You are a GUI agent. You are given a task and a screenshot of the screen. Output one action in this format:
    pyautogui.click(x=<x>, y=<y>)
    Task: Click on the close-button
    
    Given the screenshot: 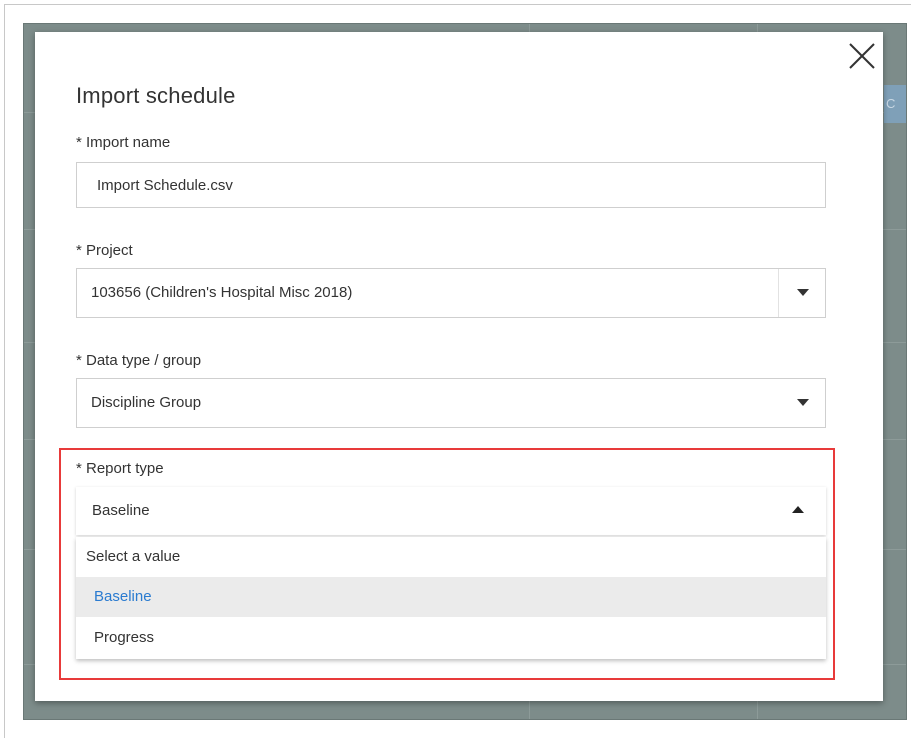 What is the action you would take?
    pyautogui.click(x=862, y=56)
    